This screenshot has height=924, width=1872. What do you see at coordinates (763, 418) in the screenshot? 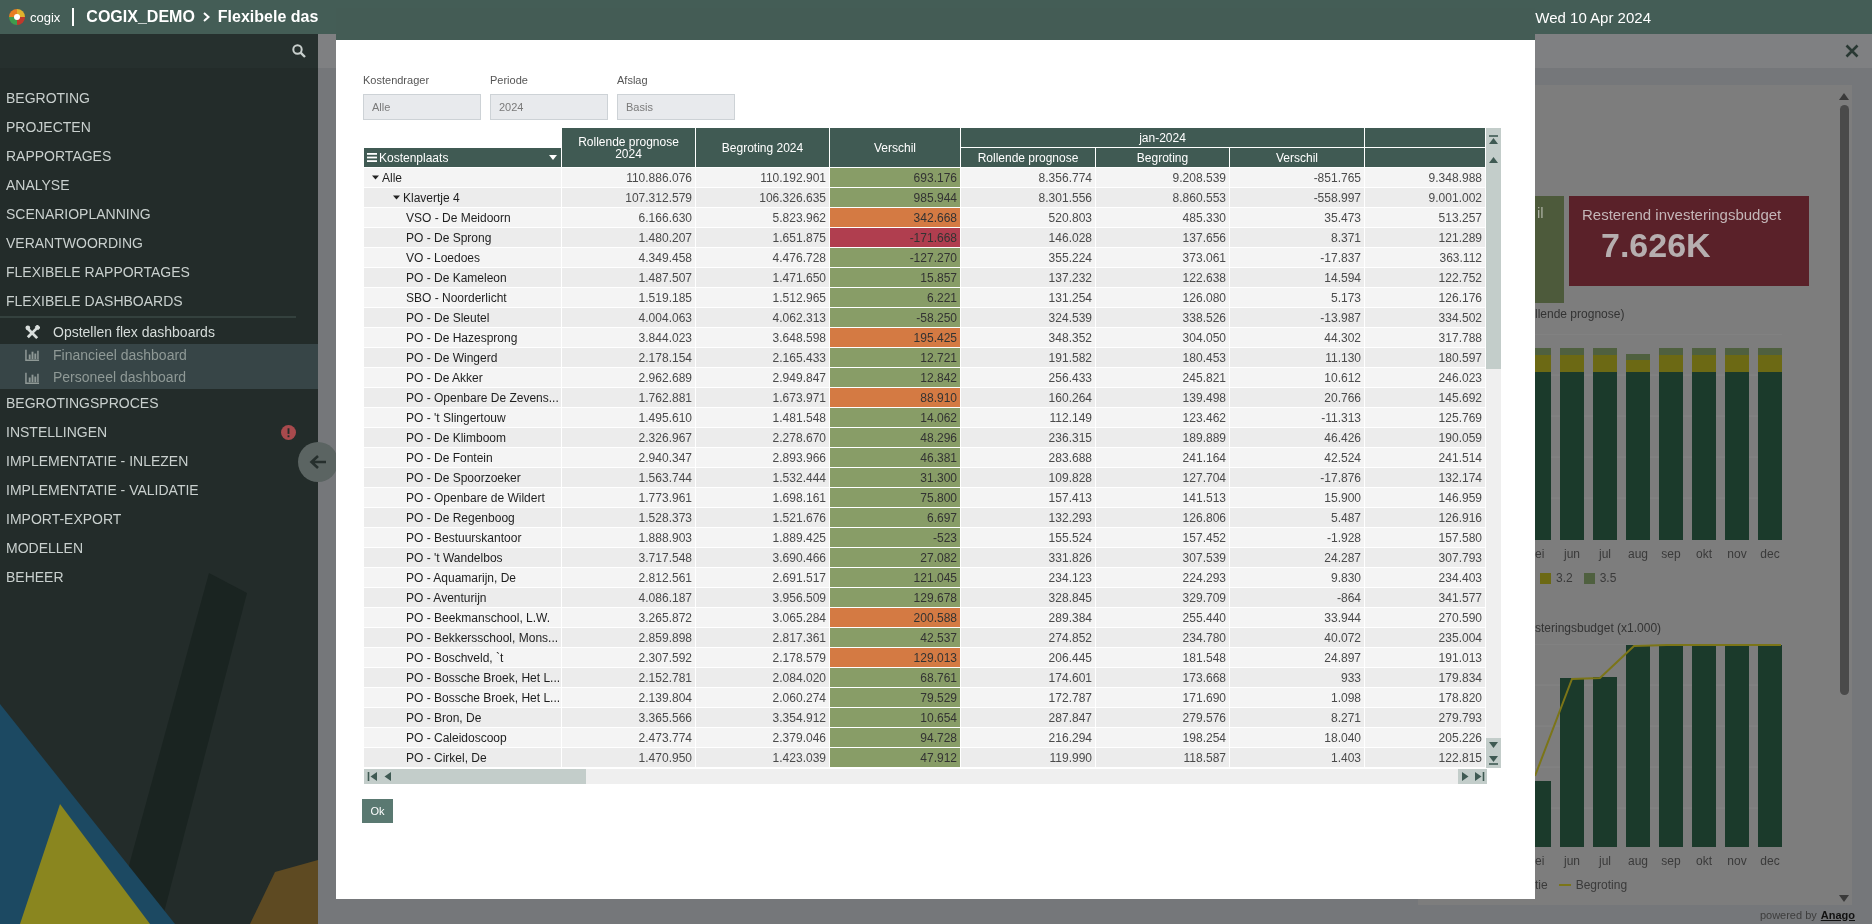
I see `table-cell: 1.481.548` at bounding box center [763, 418].